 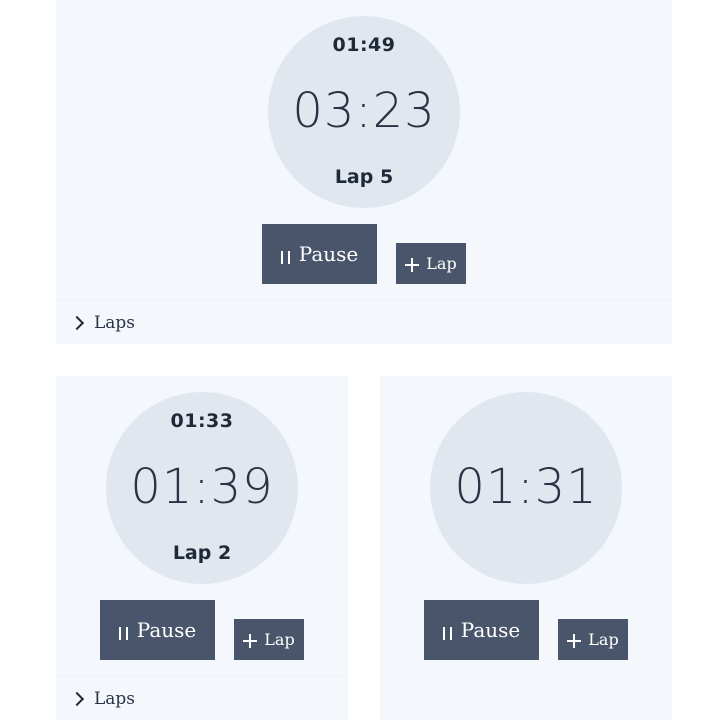 What do you see at coordinates (202, 421) in the screenshot?
I see `current-lap-time: 01:33` at bounding box center [202, 421].